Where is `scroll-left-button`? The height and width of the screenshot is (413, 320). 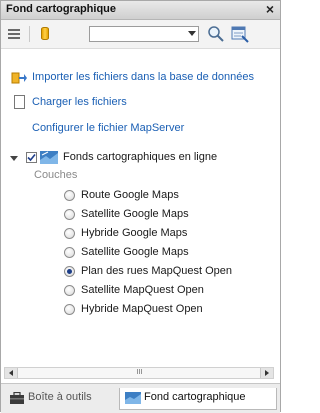
scroll-left-button is located at coordinates (11, 373).